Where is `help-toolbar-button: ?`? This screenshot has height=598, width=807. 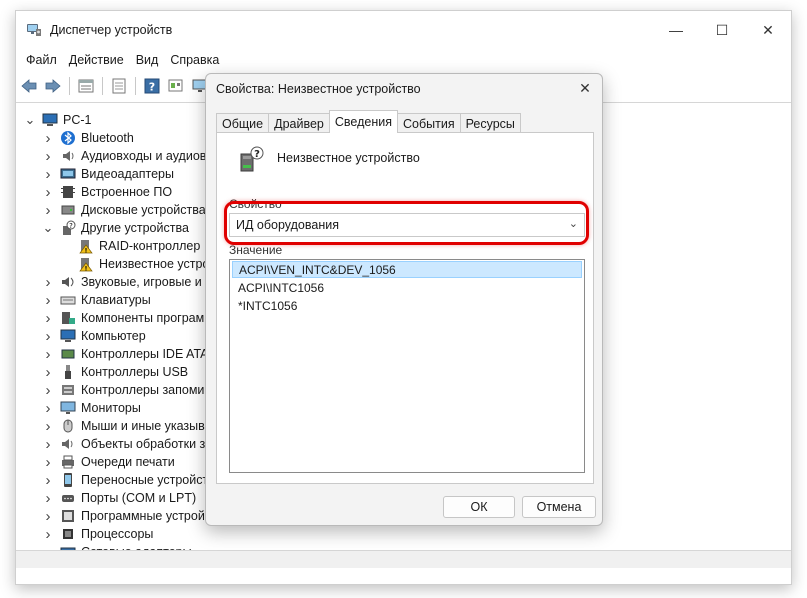 help-toolbar-button: ? is located at coordinates (152, 86).